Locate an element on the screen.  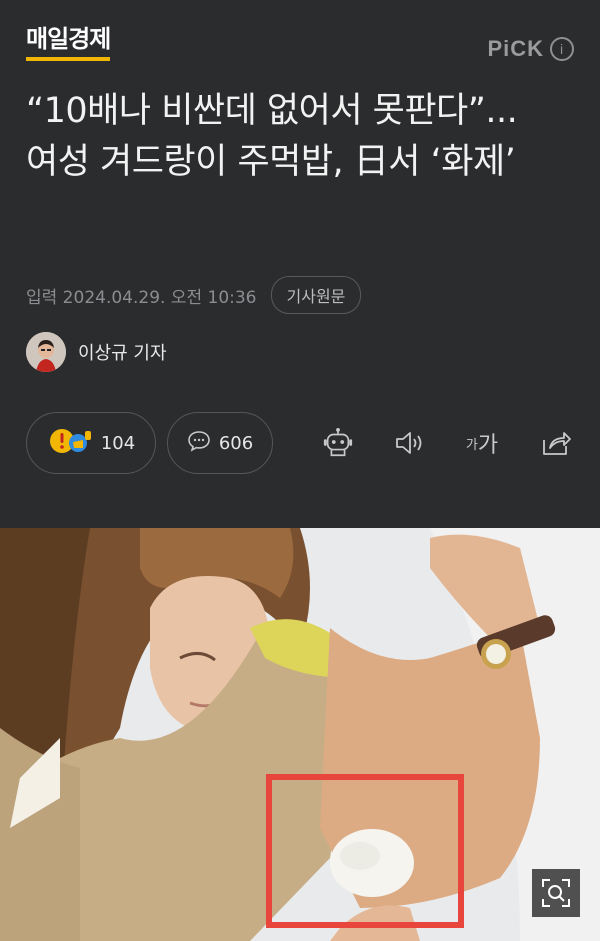
reaction-count: 104 is located at coordinates (118, 443).